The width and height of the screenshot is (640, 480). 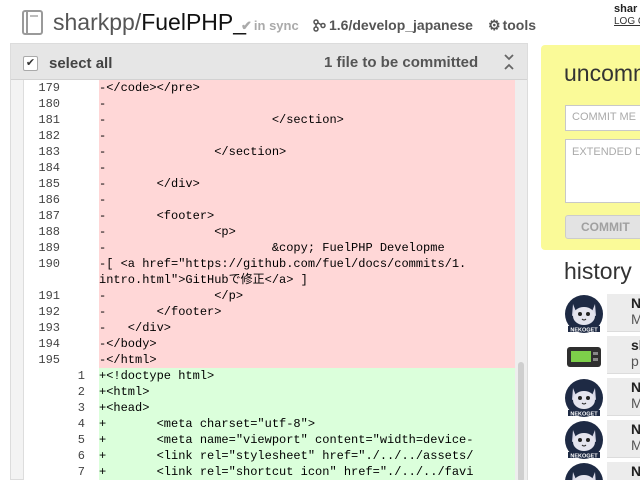 I want to click on diff-code: +<html>, so click(x=307, y=392).